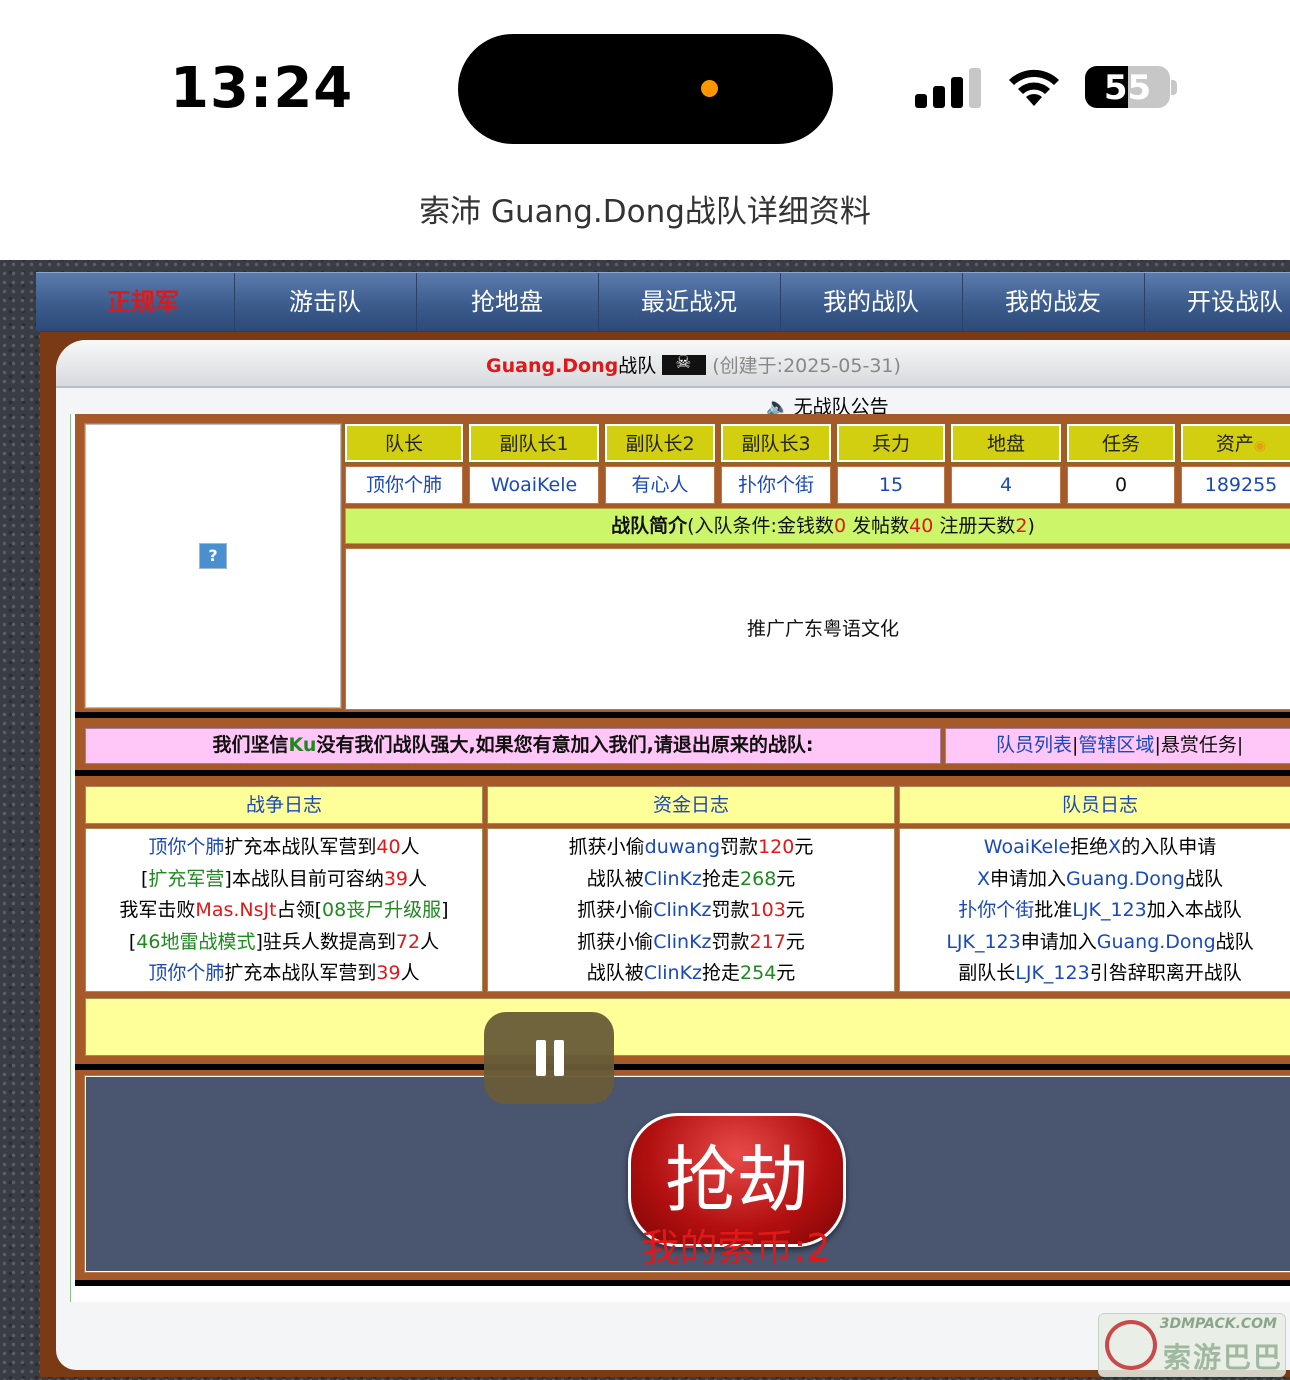 This screenshot has width=1290, height=1380. Describe the element at coordinates (1217, 302) in the screenshot. I see `nav-create-team: 开设战队` at that location.